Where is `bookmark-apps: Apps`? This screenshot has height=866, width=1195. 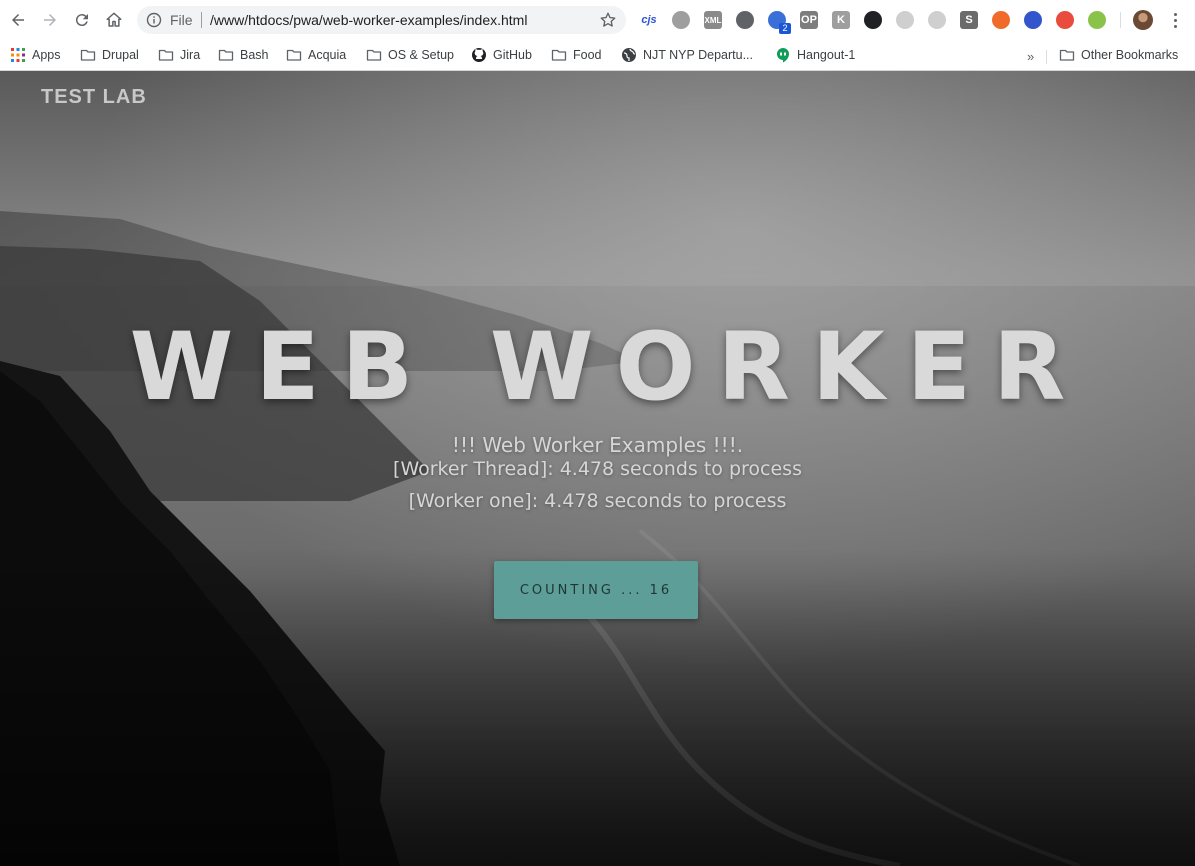
bookmark-apps: Apps is located at coordinates (35, 55).